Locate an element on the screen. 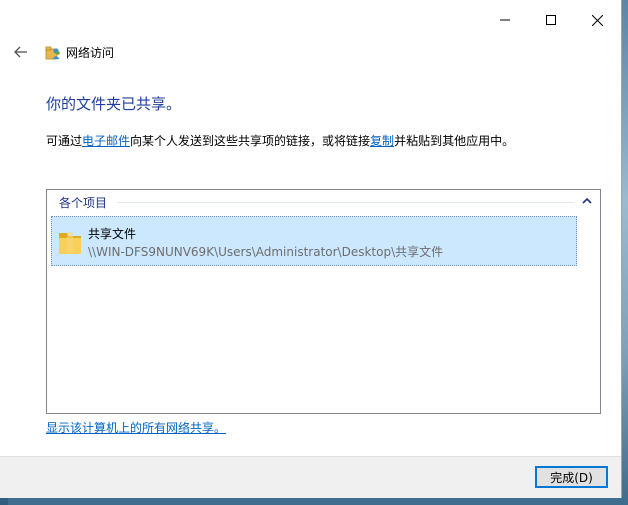 The height and width of the screenshot is (505, 628). desc-suffix: 并粘贴到其他应用中。 is located at coordinates (454, 141).